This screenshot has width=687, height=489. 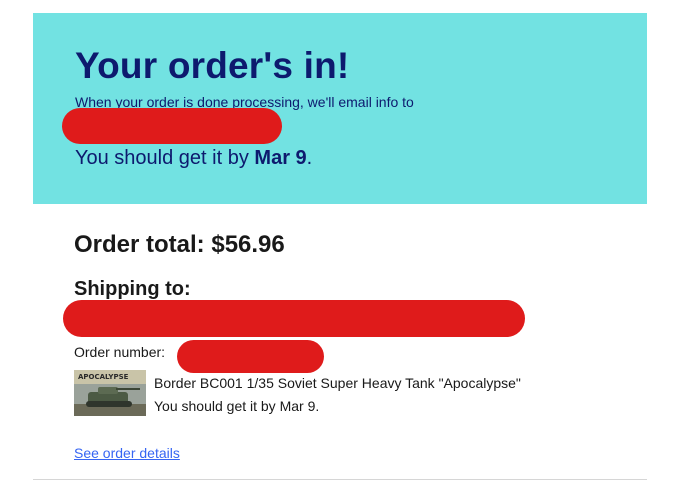 I want to click on divider, so click(x=340, y=479).